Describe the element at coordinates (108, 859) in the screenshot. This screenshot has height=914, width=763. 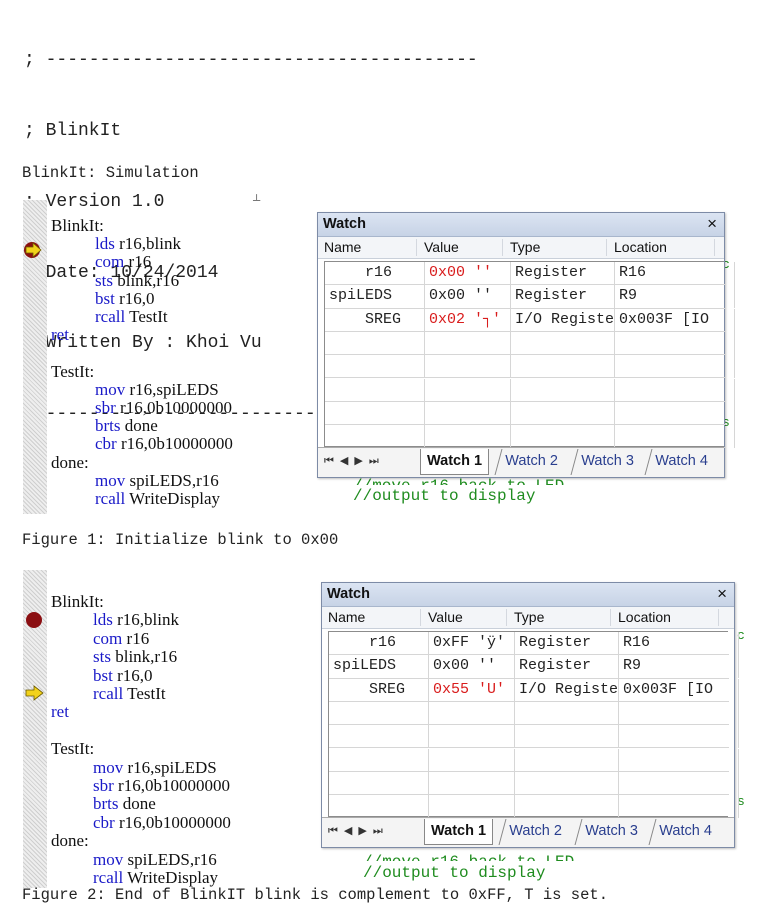
I see `code-keyword: mov` at that location.